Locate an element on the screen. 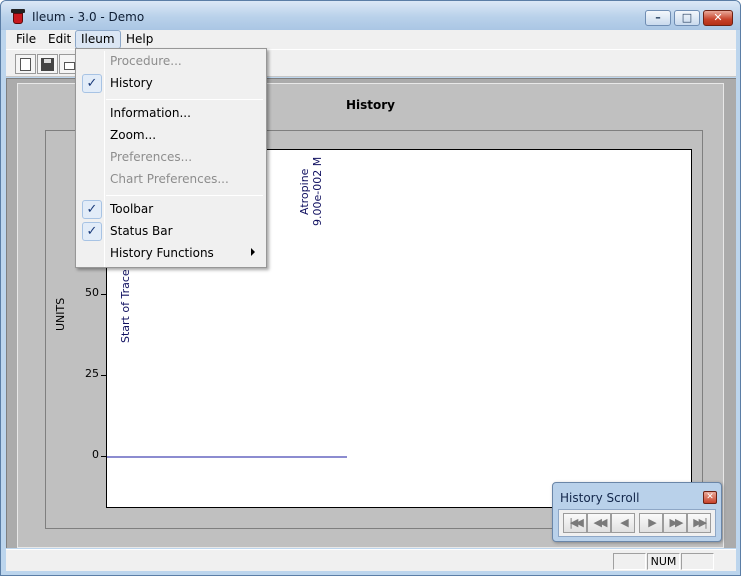  menu-item-label: History Functions is located at coordinates (162, 253).